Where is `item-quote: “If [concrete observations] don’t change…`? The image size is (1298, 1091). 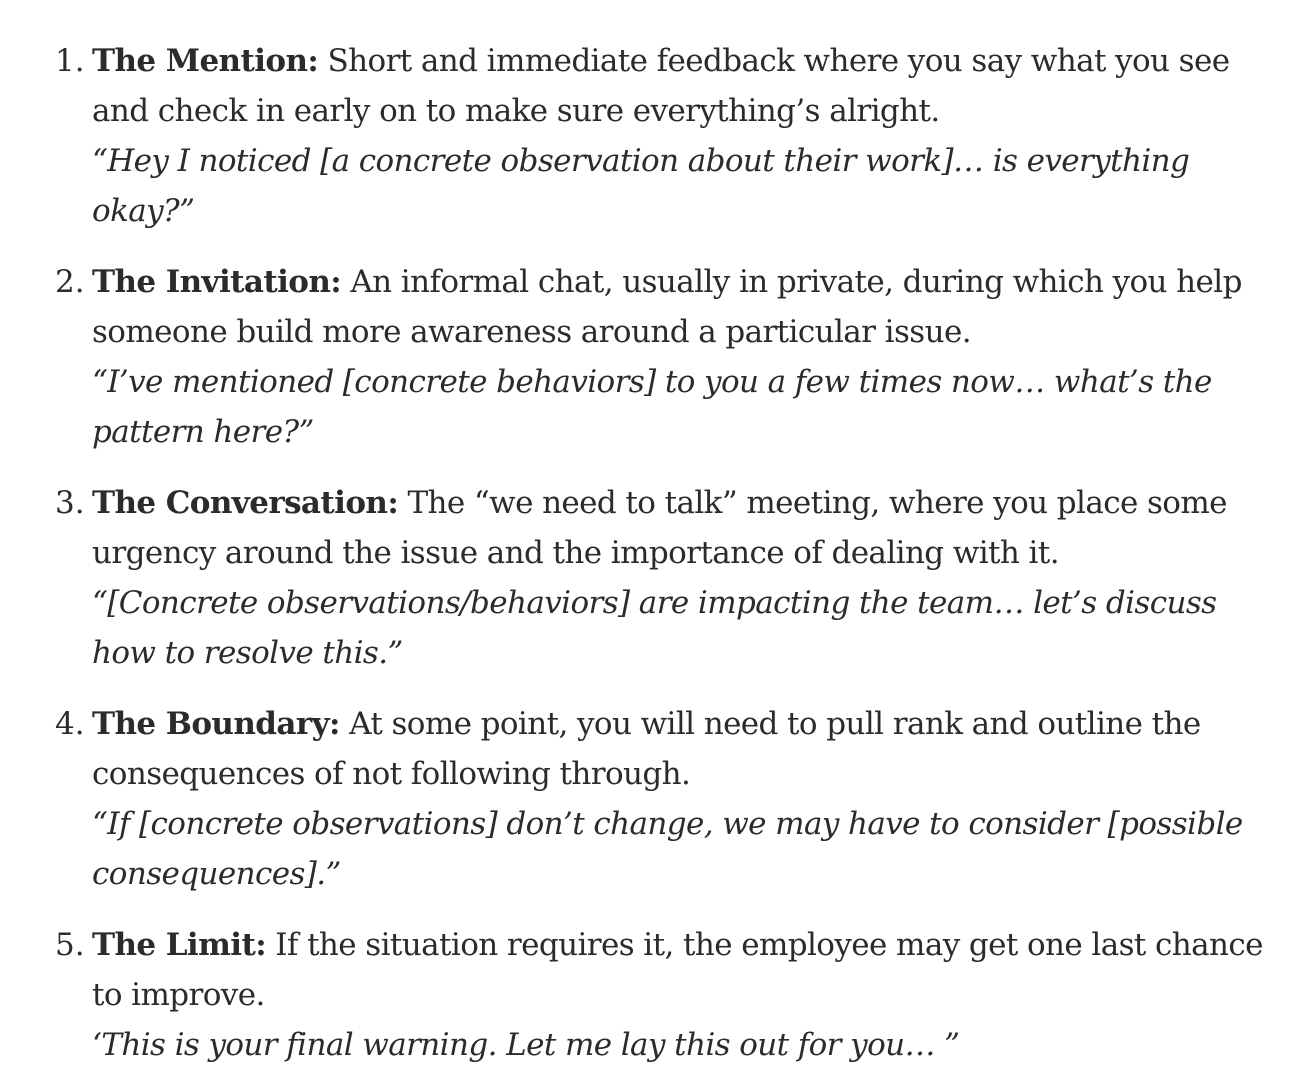 item-quote: “If [concrete observations] don’t change… is located at coordinates (667, 849).